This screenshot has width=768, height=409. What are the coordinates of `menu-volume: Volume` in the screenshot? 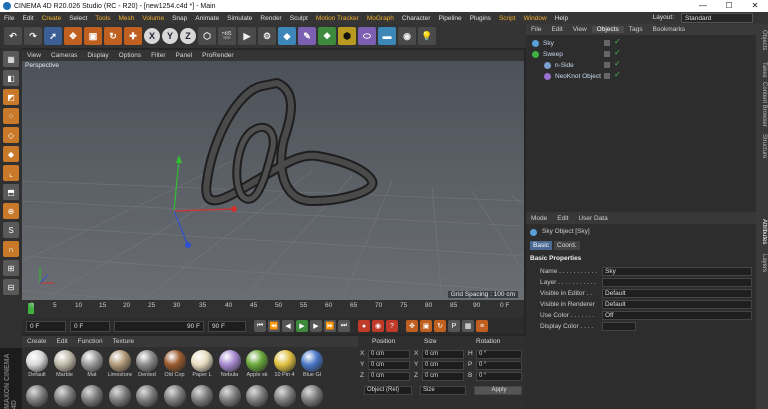 It's located at (153, 18).